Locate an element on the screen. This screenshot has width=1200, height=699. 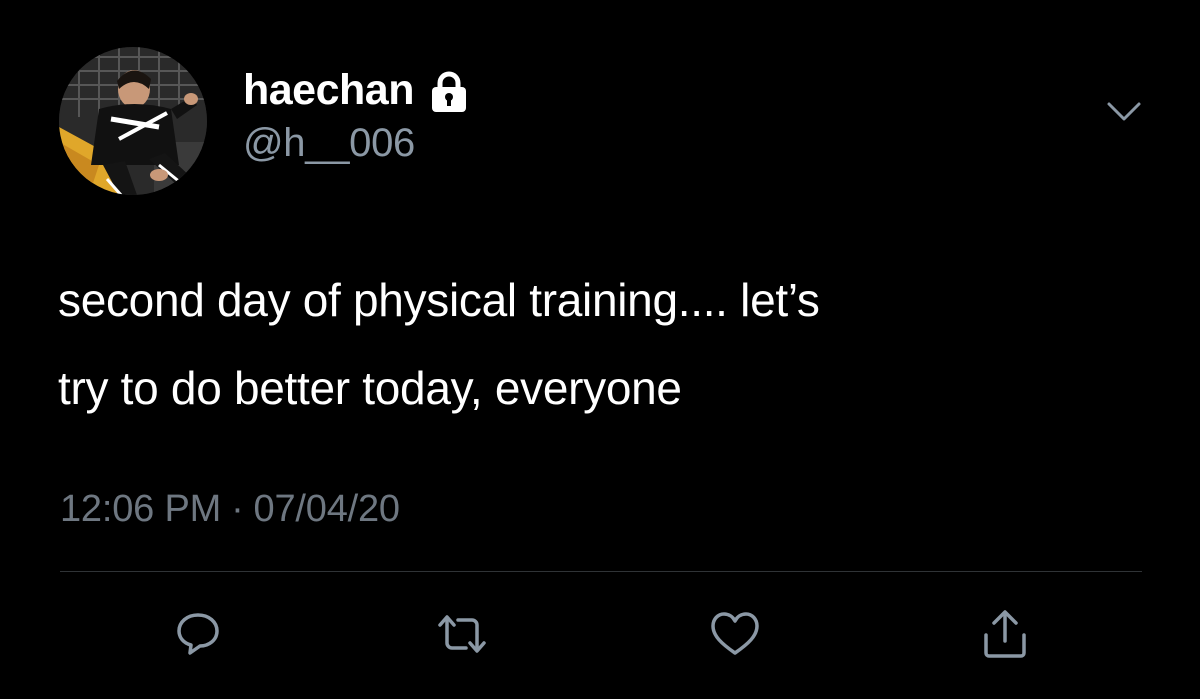
lock-icon is located at coordinates (449, 92).